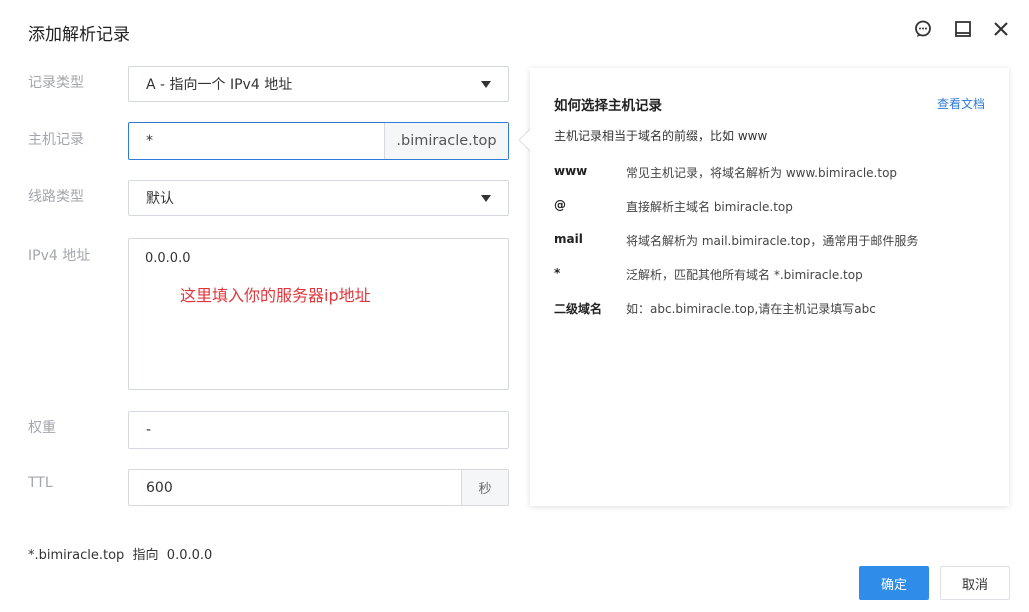  What do you see at coordinates (484, 487) in the screenshot?
I see `ttl-unit: 秒` at bounding box center [484, 487].